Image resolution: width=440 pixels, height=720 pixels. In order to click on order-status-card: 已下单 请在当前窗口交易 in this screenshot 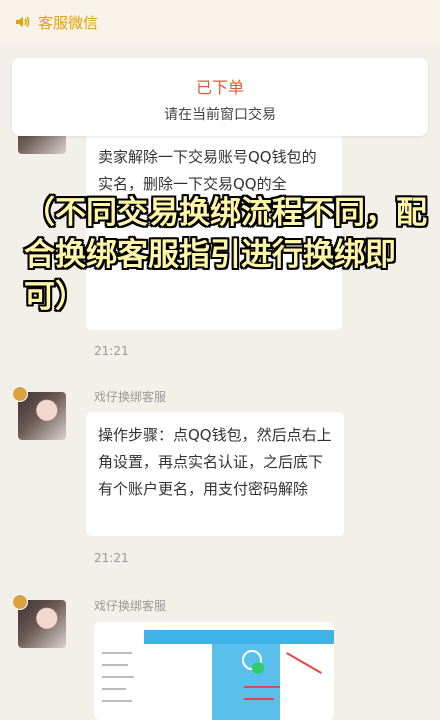, I will do `click(220, 97)`.